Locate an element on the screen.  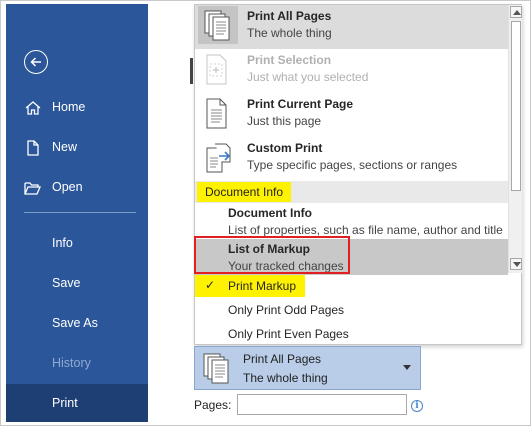
toggle-print-markup: ✓ Print Markup is located at coordinates (250, 286).